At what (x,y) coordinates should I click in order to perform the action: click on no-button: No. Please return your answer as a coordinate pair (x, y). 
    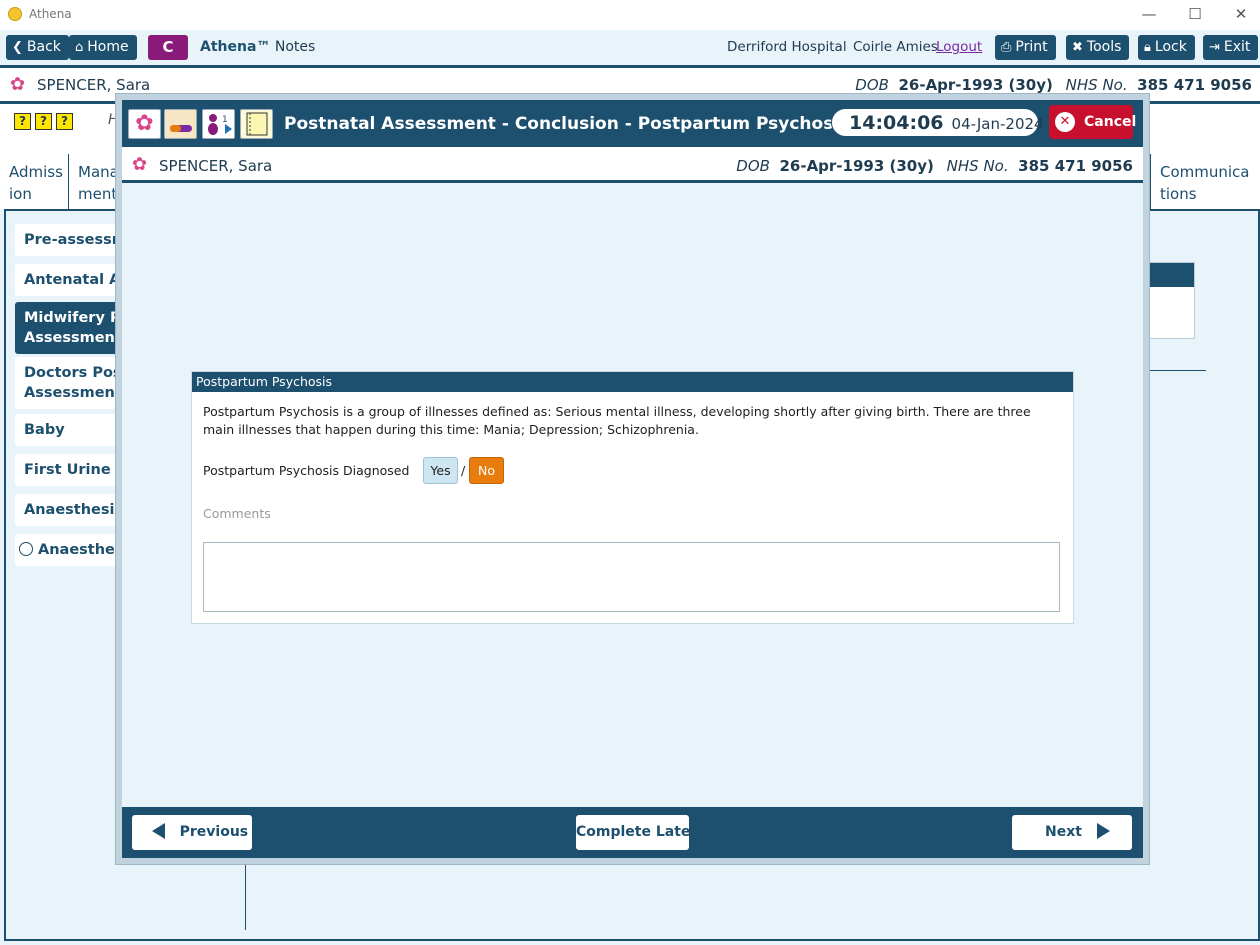
    Looking at the image, I should click on (486, 470).